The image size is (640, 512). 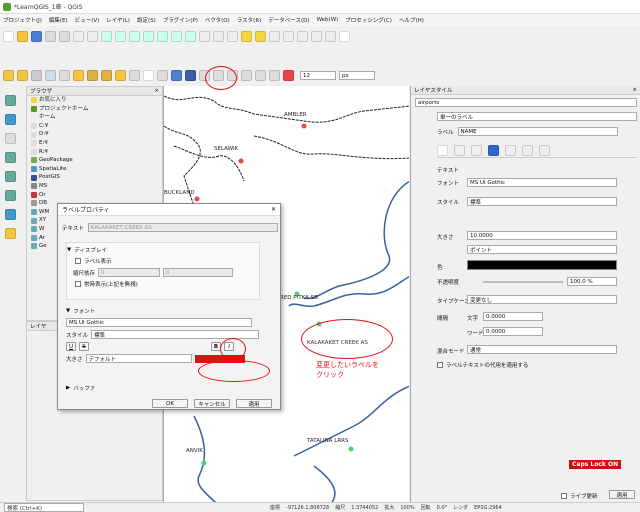 I want to click on browser-item: GeoPackage, so click(x=96, y=160).